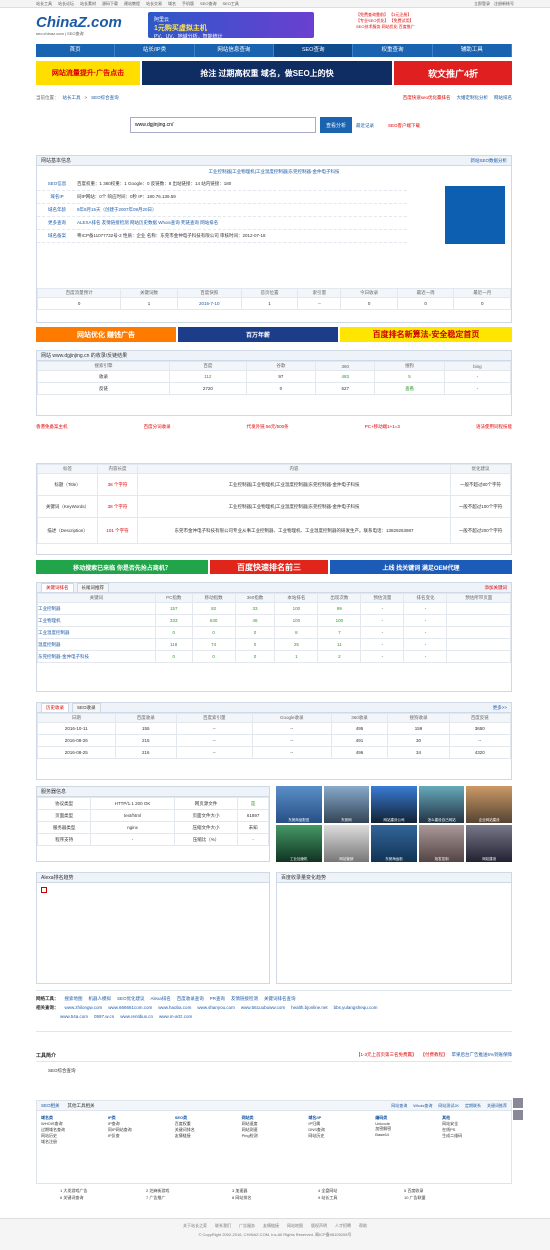  What do you see at coordinates (316, 1129) in the screenshot?
I see `footer-link: DNS查询` at bounding box center [316, 1129].